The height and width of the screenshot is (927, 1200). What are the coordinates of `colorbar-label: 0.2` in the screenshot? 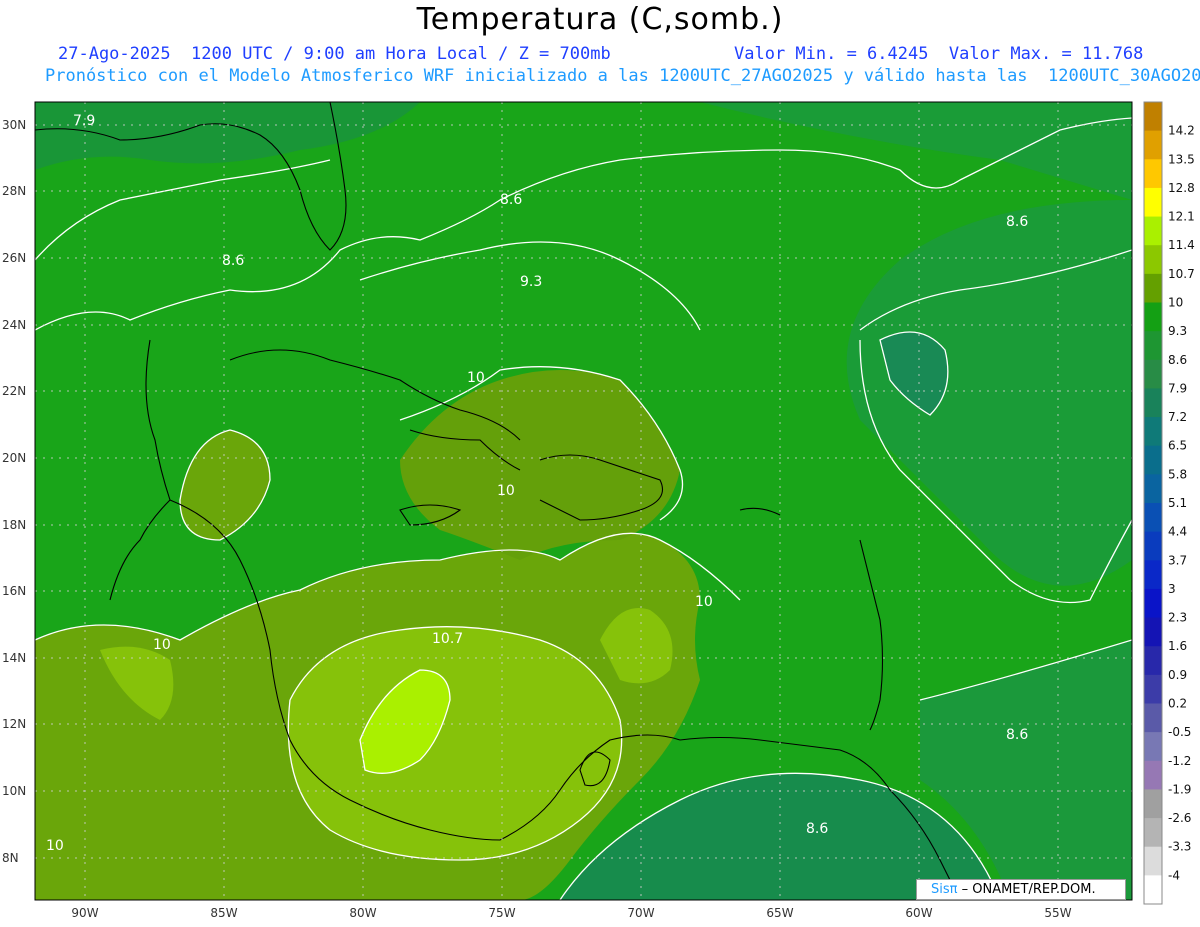 It's located at (1177, 704).